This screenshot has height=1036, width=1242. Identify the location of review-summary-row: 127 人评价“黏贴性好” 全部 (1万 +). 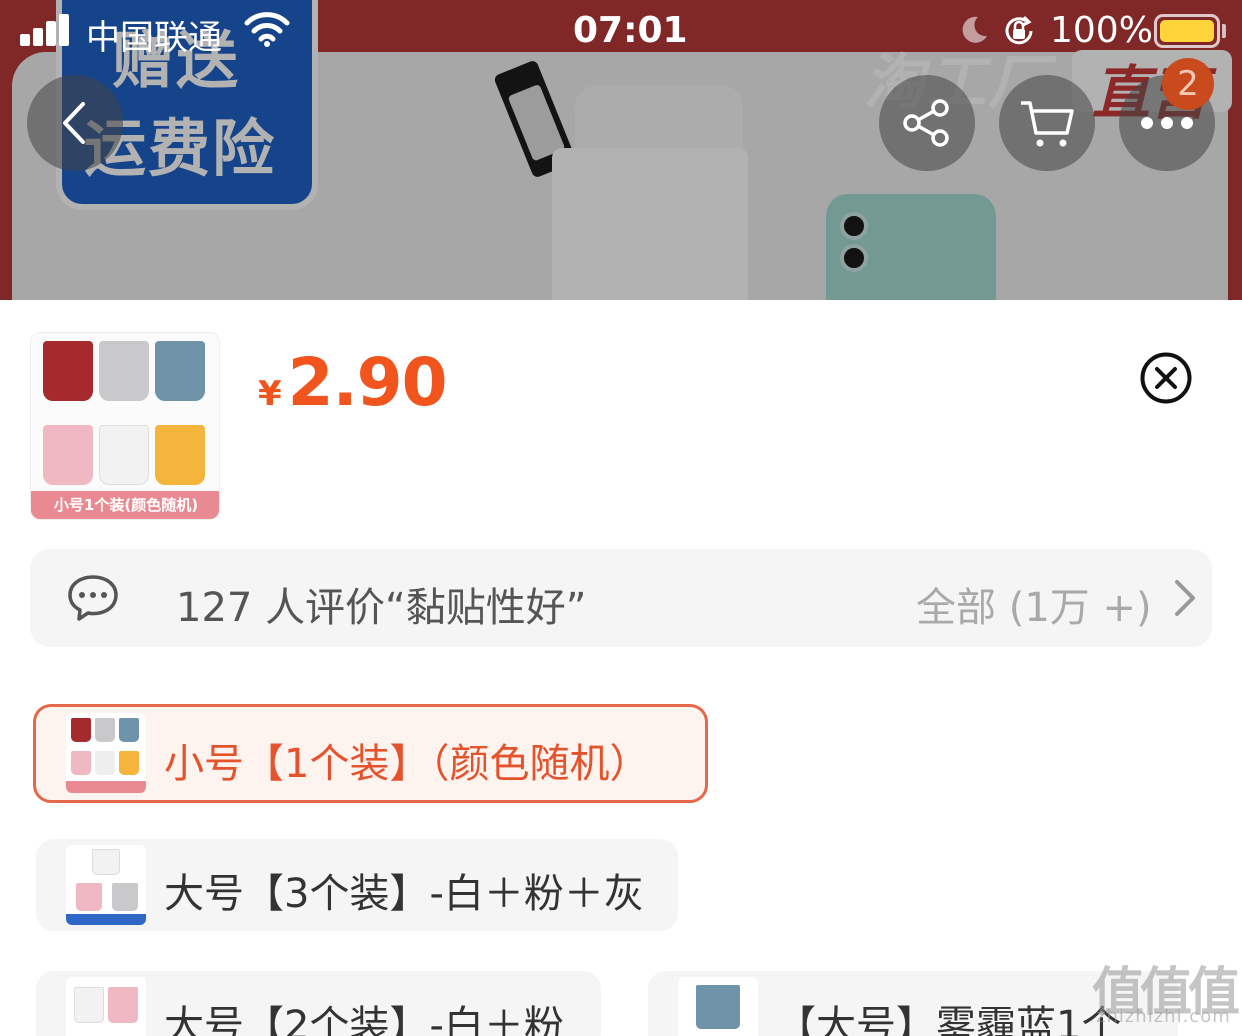
(621, 598).